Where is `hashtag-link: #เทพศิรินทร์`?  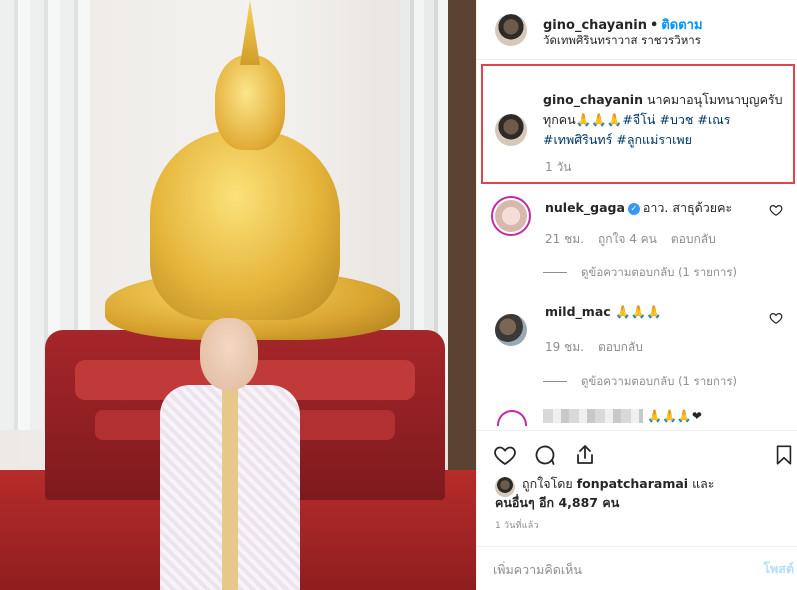 hashtag-link: #เทพศิรินทร์ is located at coordinates (577, 139).